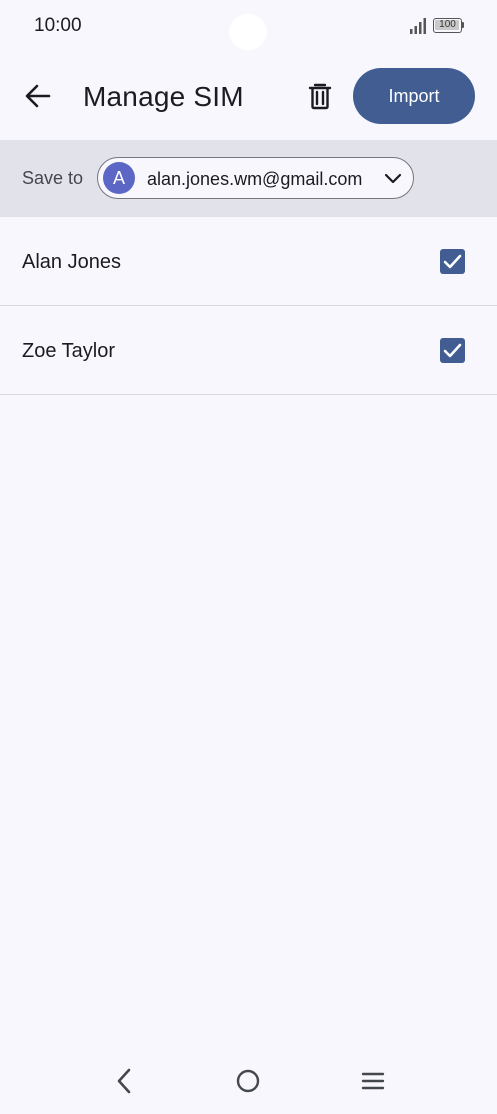 This screenshot has width=497, height=1114. What do you see at coordinates (71, 262) in the screenshot?
I see `contact-name: Alan Jones` at bounding box center [71, 262].